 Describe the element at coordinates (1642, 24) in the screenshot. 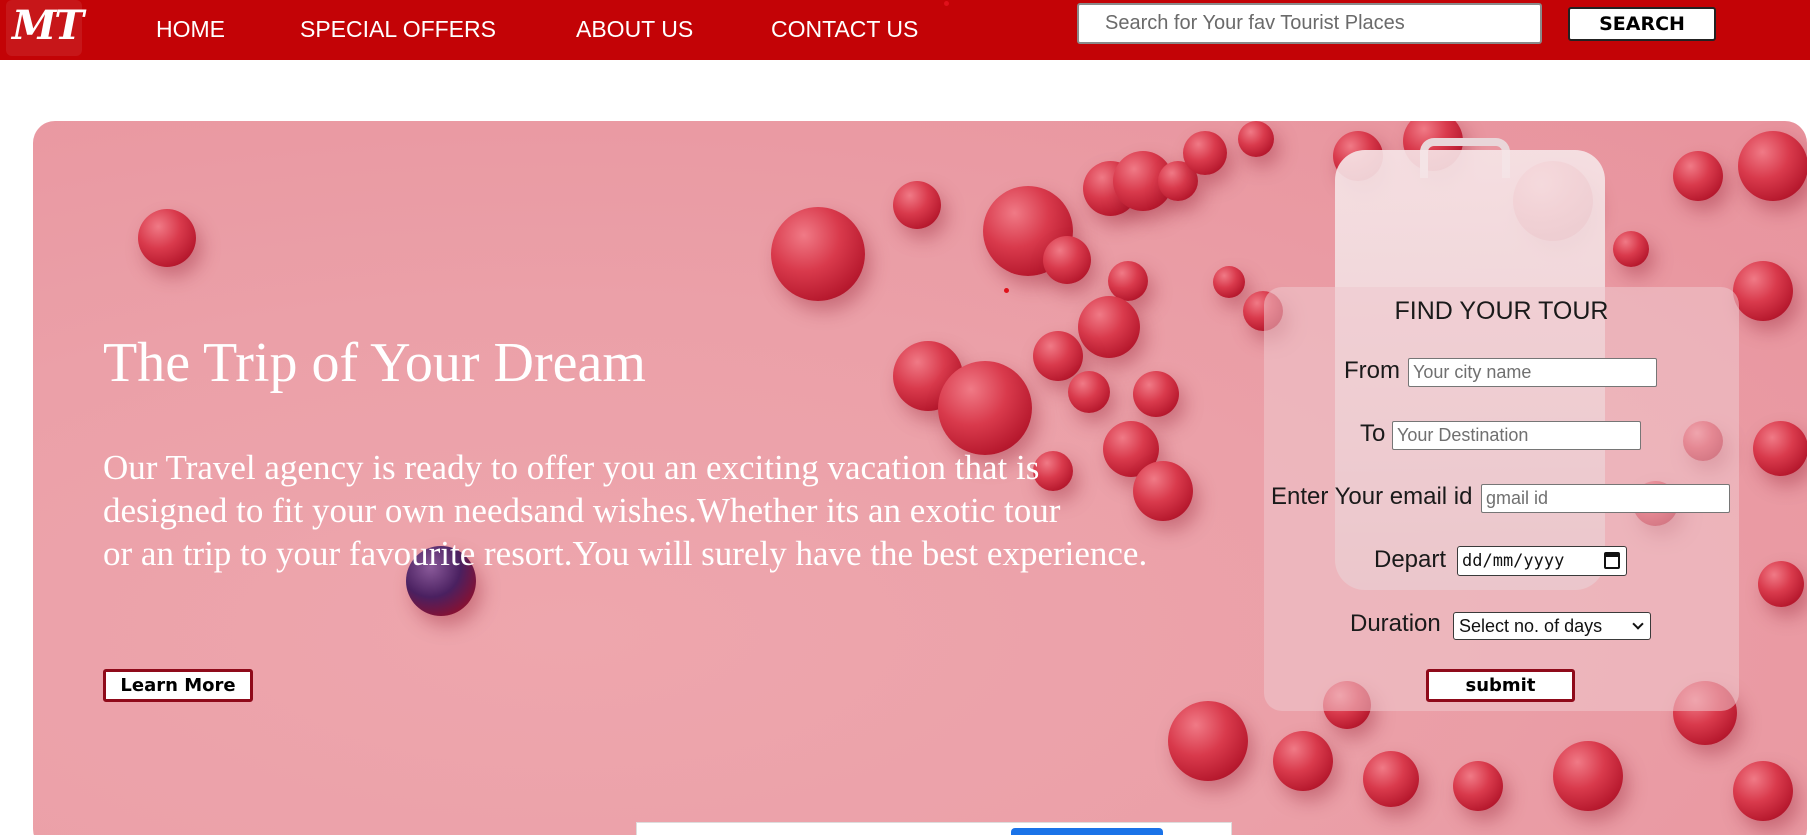

I see `search-button: SEARCH` at that location.